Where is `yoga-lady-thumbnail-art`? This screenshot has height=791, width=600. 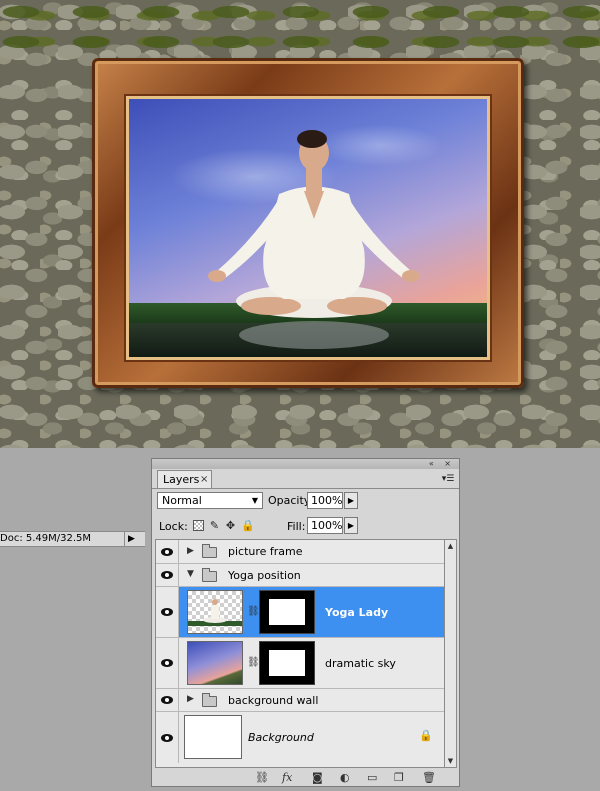 yoga-lady-thumbnail-art is located at coordinates (215, 612).